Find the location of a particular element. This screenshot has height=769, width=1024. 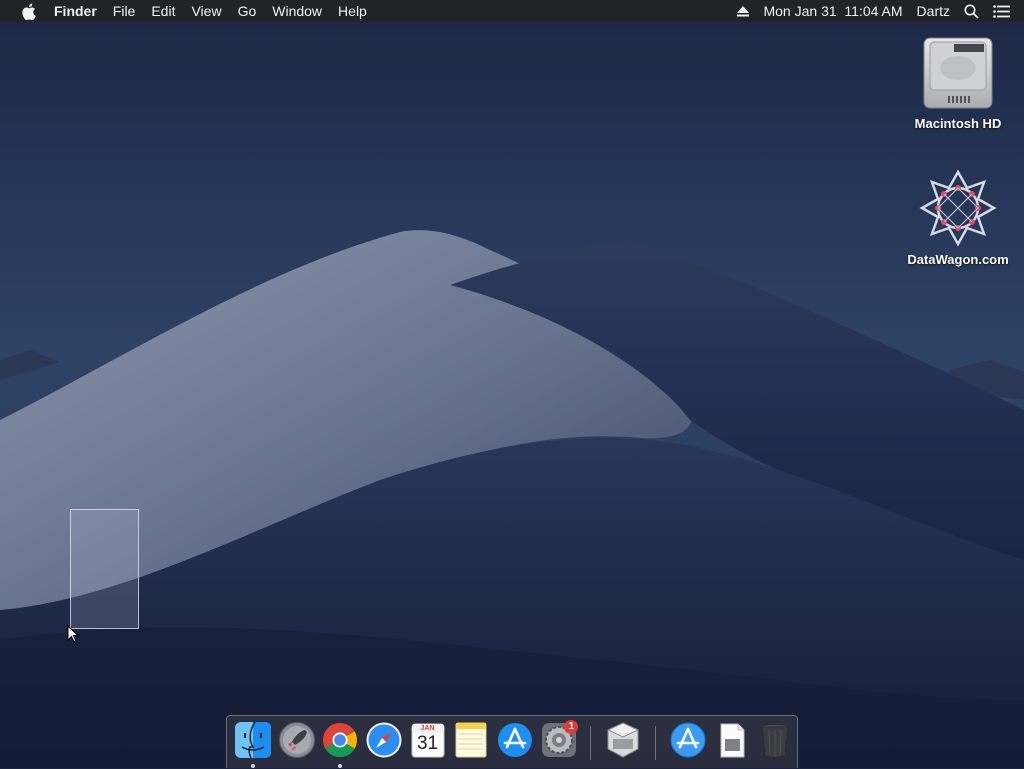

dock-item-applications is located at coordinates (688, 742).